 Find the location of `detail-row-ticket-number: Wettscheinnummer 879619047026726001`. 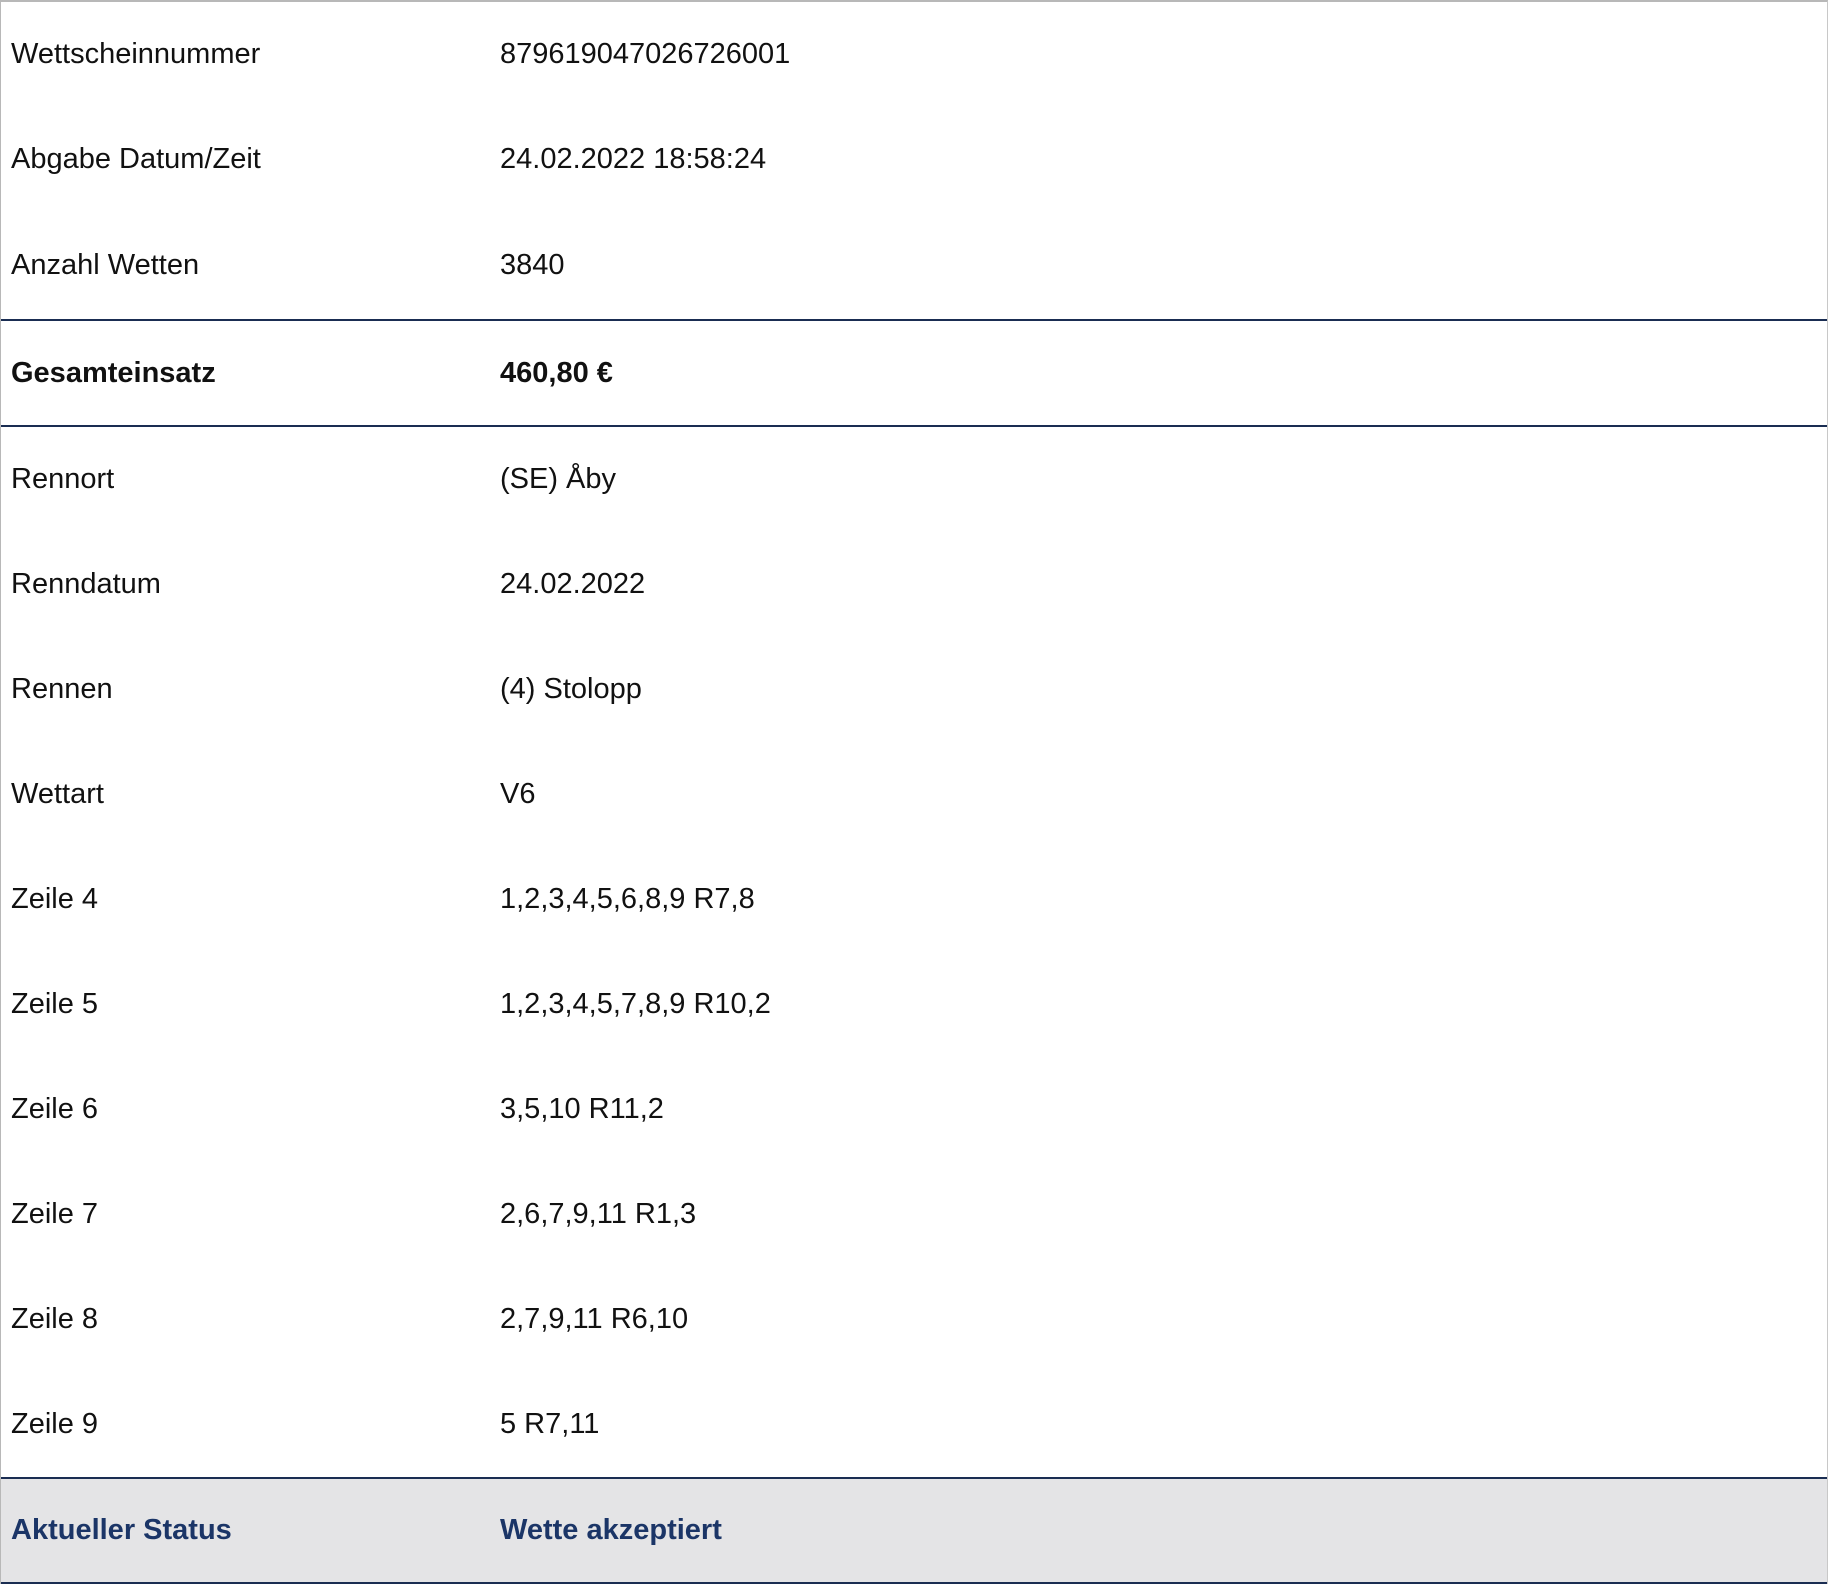

detail-row-ticket-number: Wettscheinnummer 879619047026726001 is located at coordinates (914, 54).